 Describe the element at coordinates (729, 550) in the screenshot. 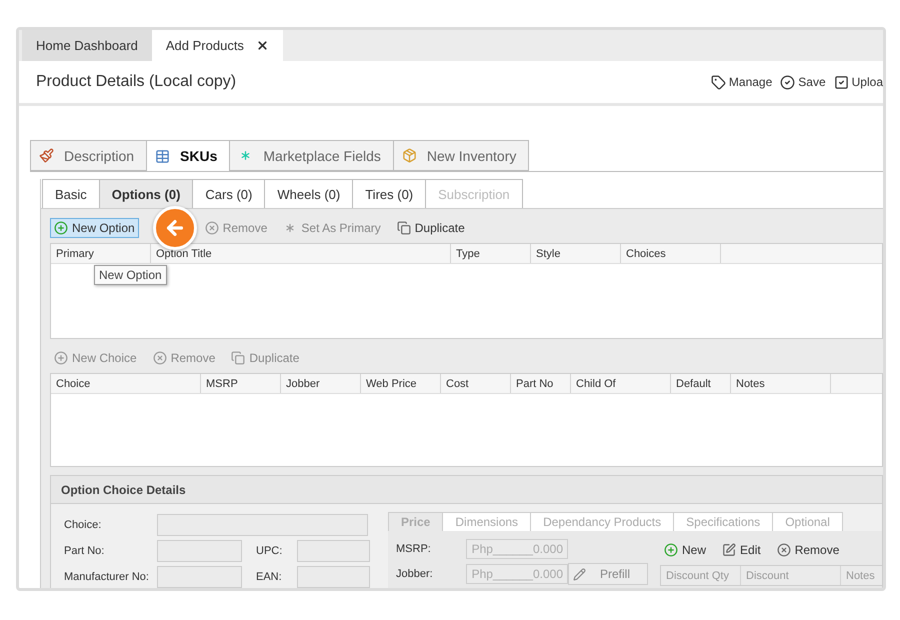

I see `edit-icon` at that location.